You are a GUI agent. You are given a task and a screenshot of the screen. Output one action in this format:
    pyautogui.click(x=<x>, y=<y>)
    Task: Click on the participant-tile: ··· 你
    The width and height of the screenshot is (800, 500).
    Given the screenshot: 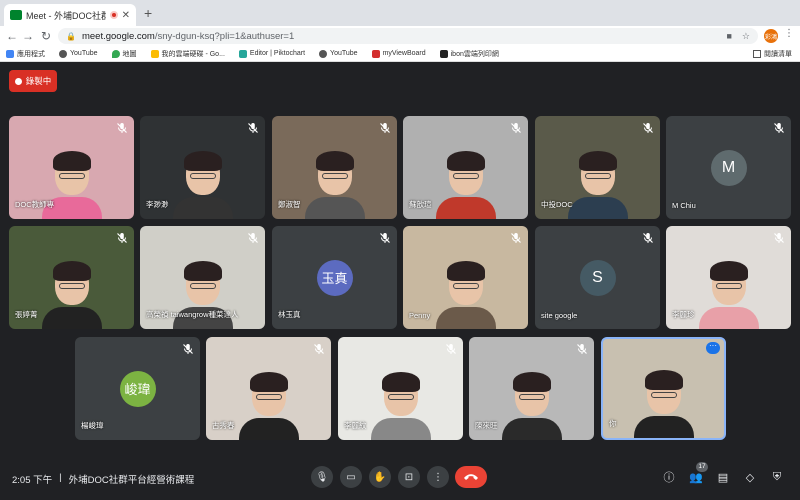 What is the action you would take?
    pyautogui.click(x=663, y=388)
    